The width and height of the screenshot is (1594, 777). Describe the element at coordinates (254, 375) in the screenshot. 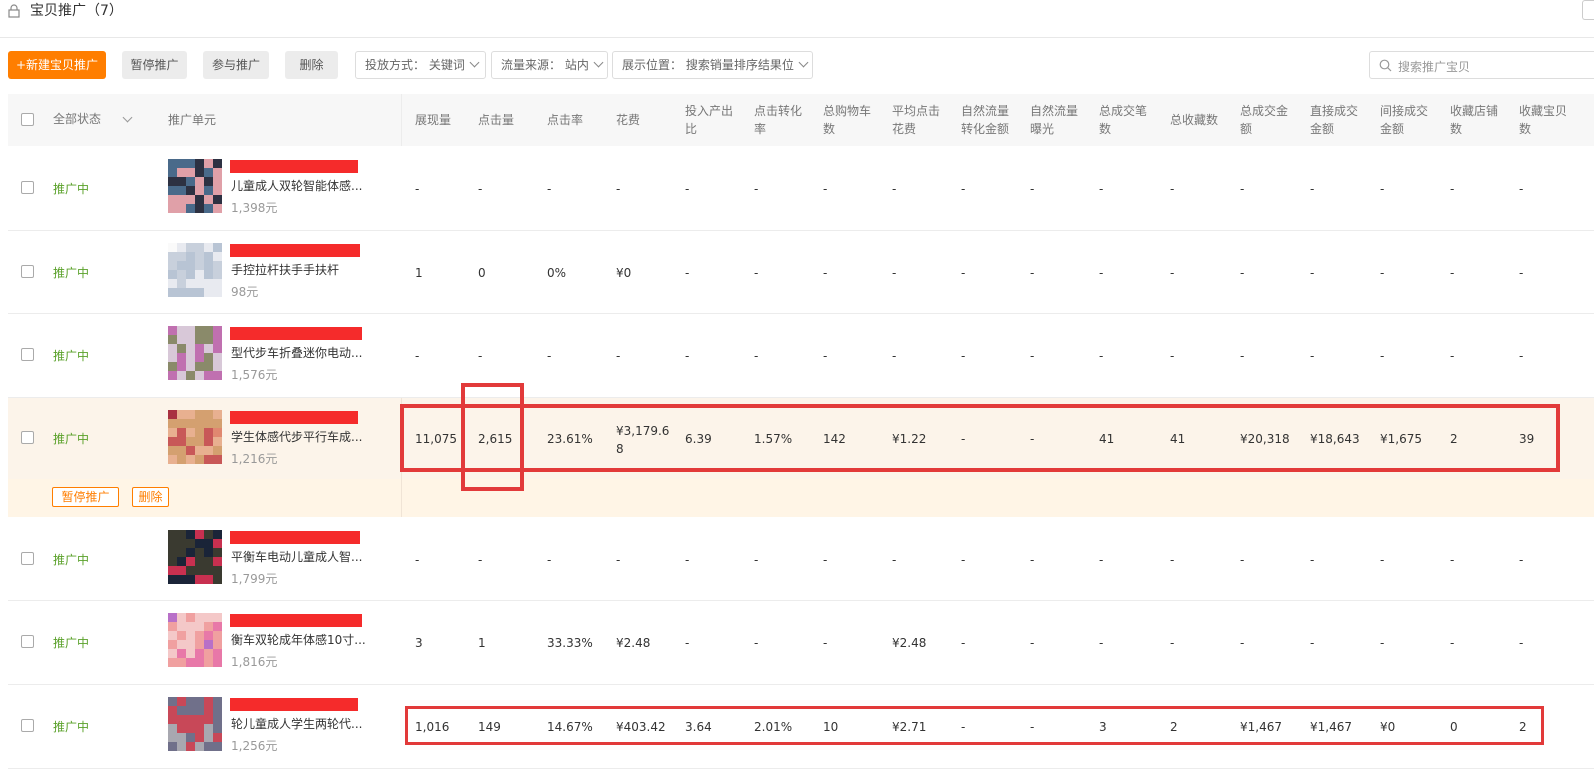

I see `product-price: 1,576元` at that location.